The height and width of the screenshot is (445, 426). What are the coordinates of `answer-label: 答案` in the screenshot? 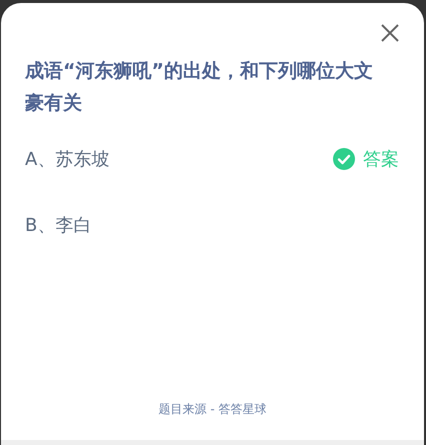 It's located at (381, 159).